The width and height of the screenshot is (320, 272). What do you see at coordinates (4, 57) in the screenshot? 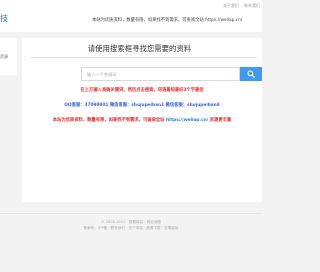
I see `sidebar-item: 资源` at bounding box center [4, 57].